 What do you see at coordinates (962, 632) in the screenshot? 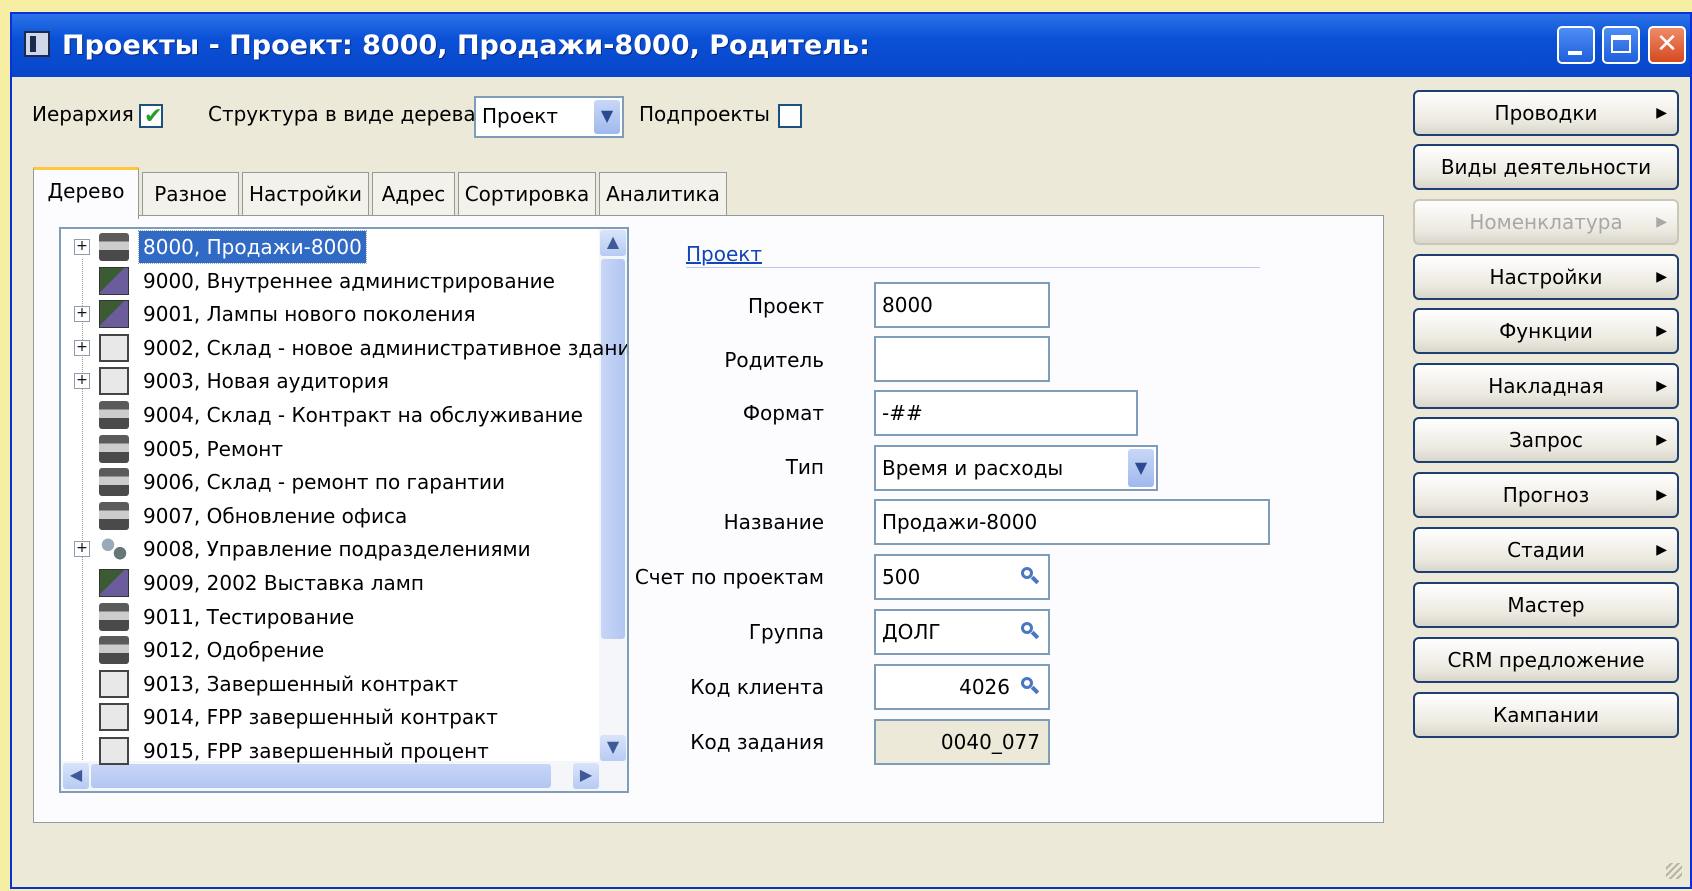
I see `group-field: ДОЛГ` at bounding box center [962, 632].